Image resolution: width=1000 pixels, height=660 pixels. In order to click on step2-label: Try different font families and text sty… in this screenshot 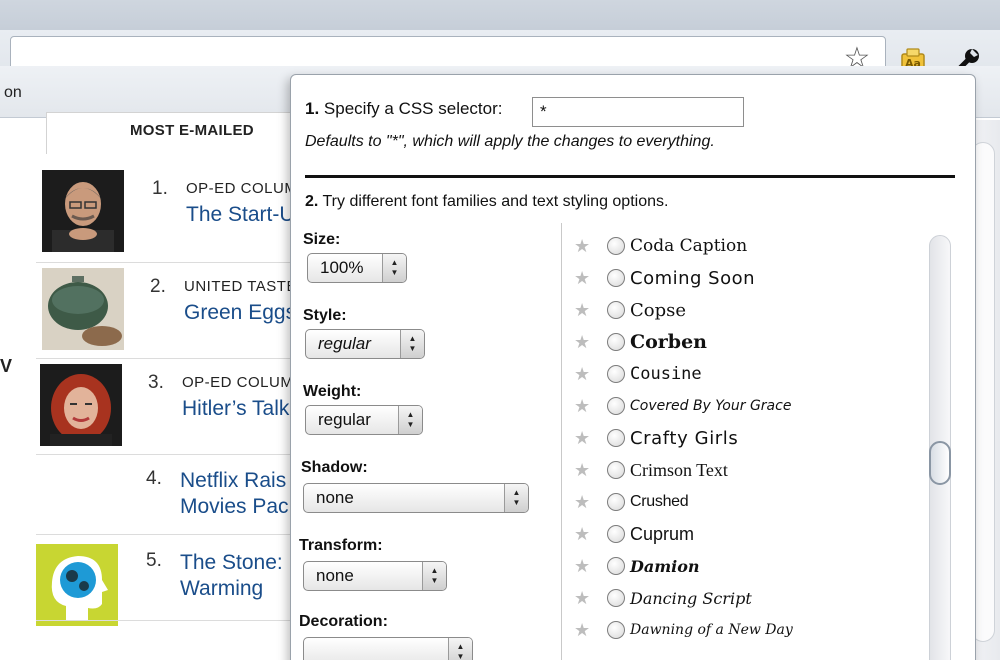, I will do `click(495, 201)`.